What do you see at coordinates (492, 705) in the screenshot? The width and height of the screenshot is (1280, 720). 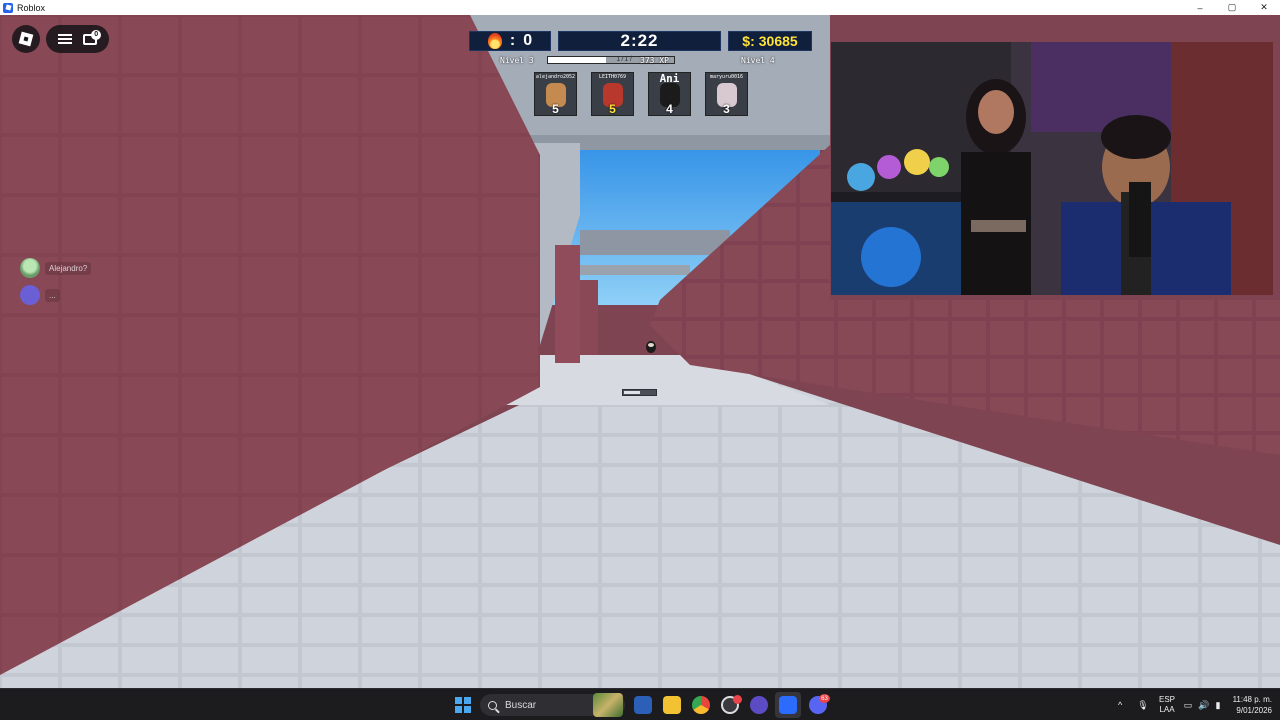 I see `search-icon` at bounding box center [492, 705].